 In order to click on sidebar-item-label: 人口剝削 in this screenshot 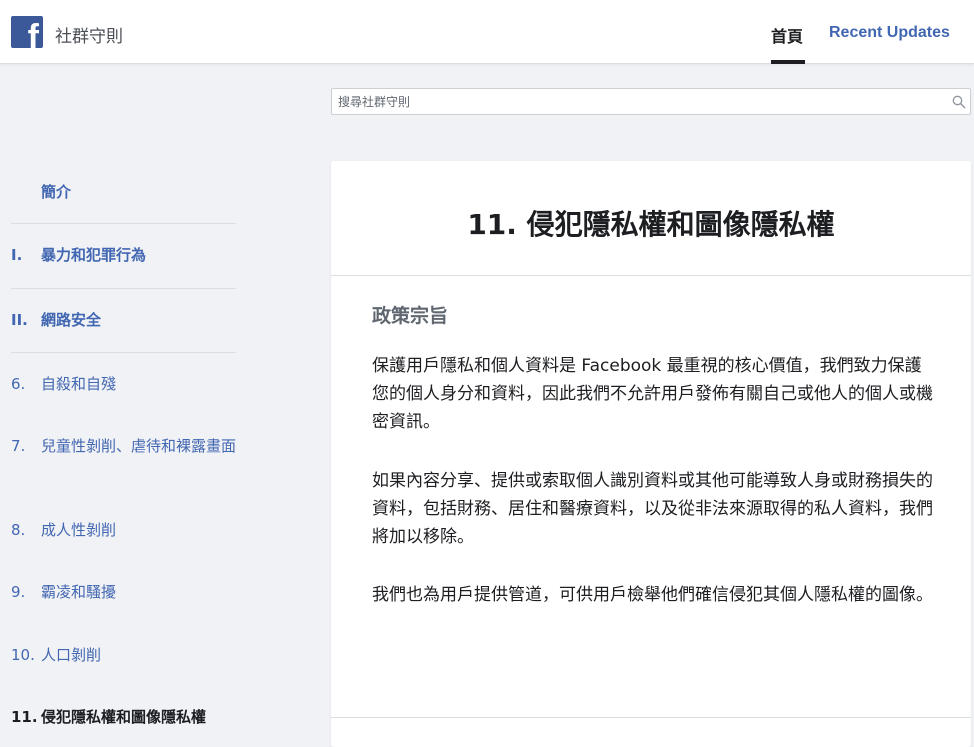, I will do `click(71, 655)`.